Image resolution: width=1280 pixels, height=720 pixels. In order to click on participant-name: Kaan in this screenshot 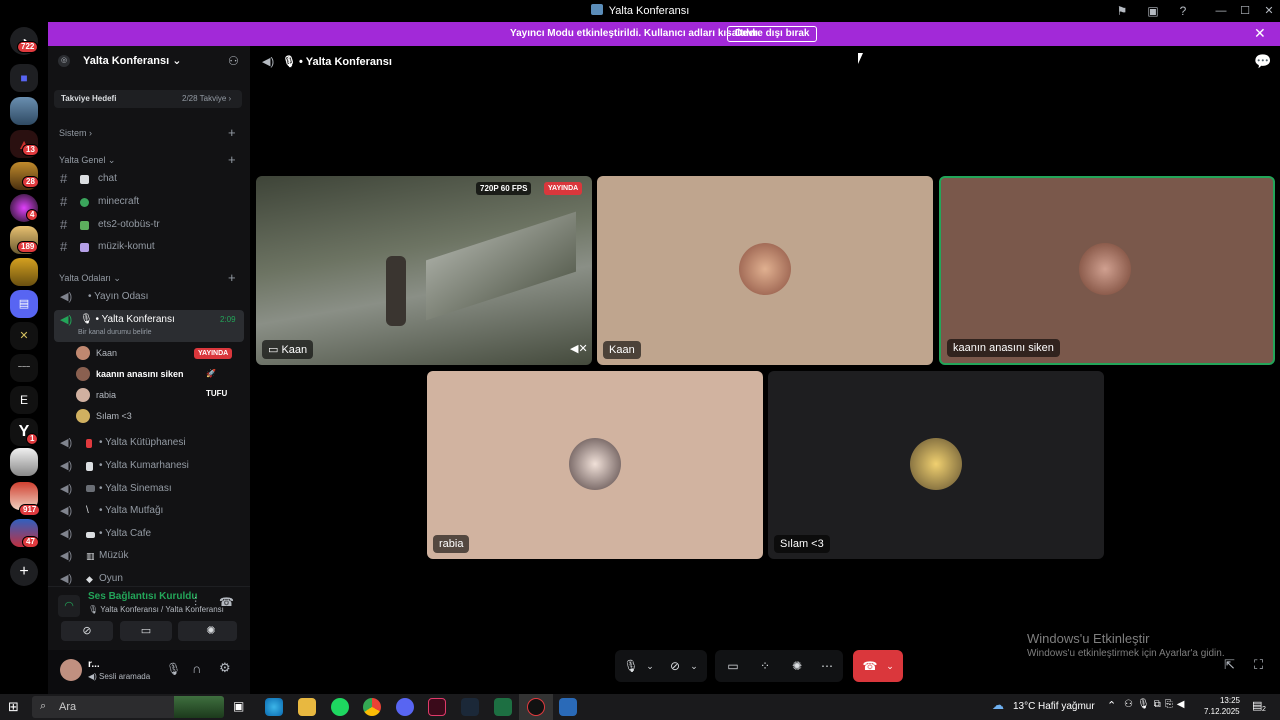, I will do `click(622, 350)`.